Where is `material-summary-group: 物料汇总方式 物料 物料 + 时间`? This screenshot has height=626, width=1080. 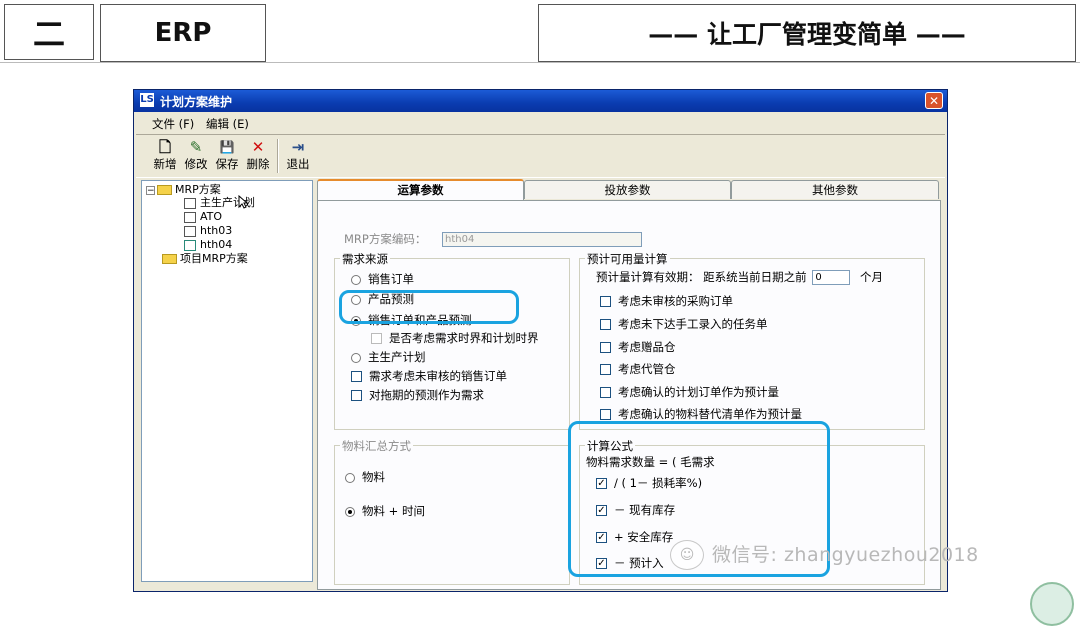 material-summary-group: 物料汇总方式 物料 物料 + 时间 is located at coordinates (452, 511).